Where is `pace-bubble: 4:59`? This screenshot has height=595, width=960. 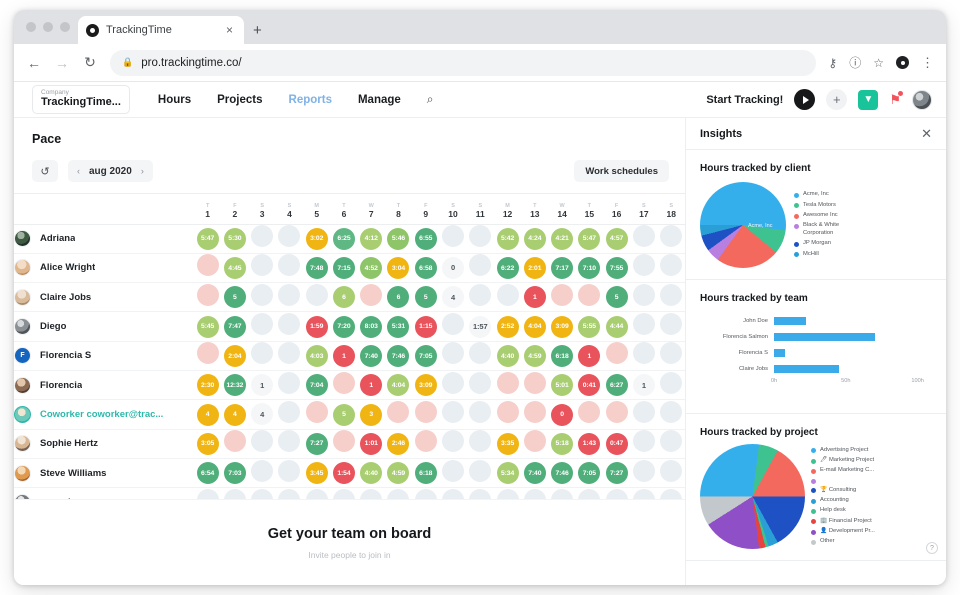
pace-bubble: 4:59 is located at coordinates (534, 356).